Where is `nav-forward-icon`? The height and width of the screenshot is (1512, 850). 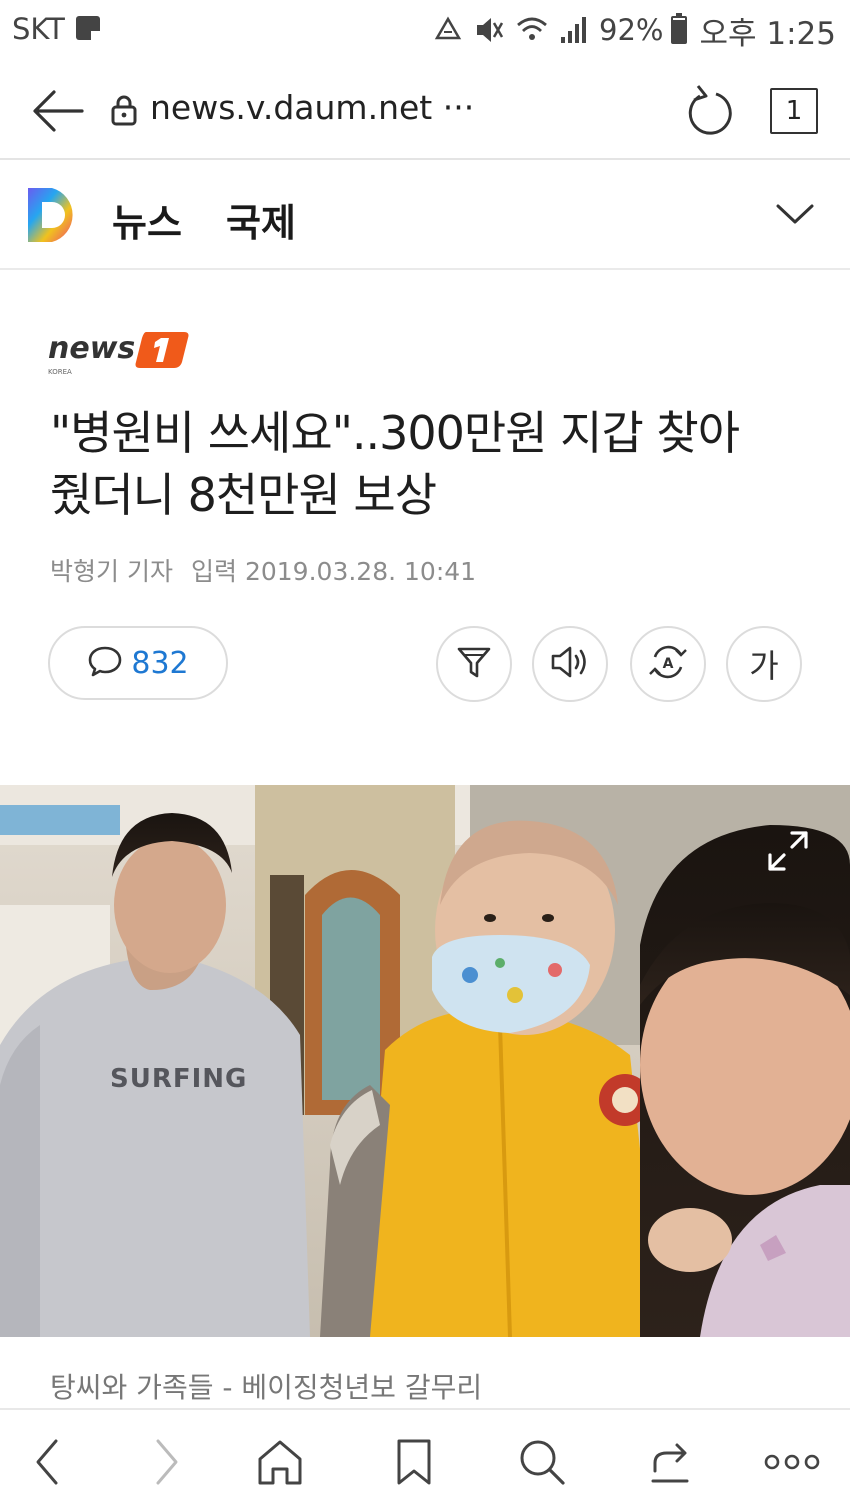
nav-forward-icon is located at coordinates (166, 1462).